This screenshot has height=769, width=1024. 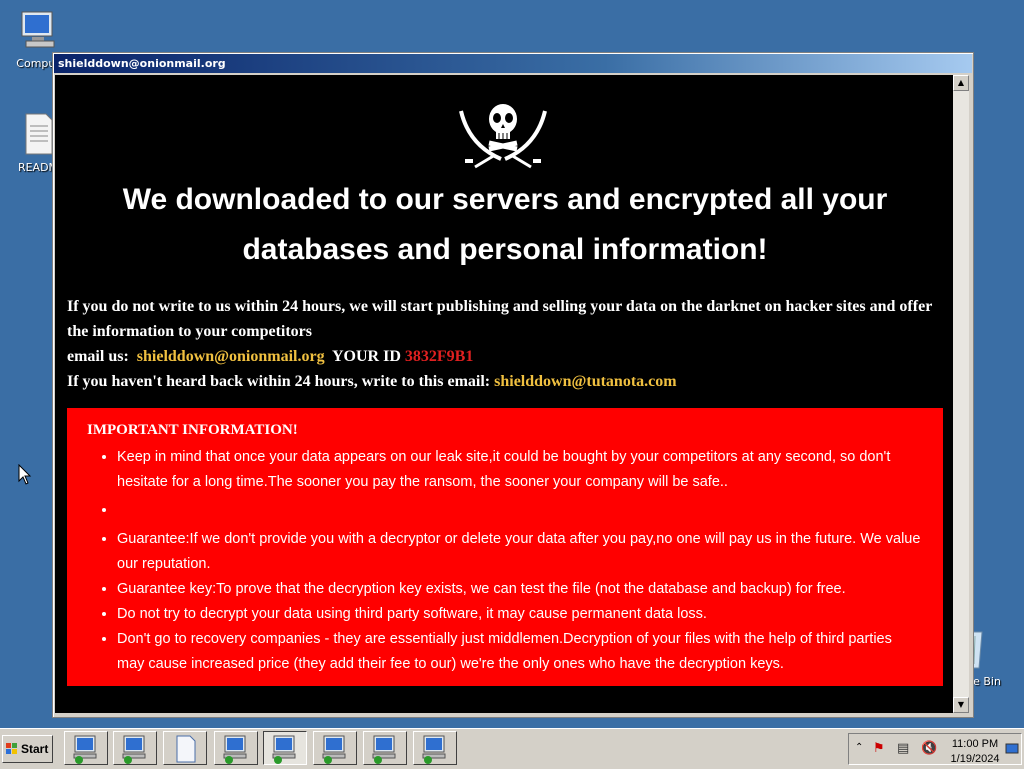 I want to click on headline-line: databases and personal information!, so click(x=505, y=249).